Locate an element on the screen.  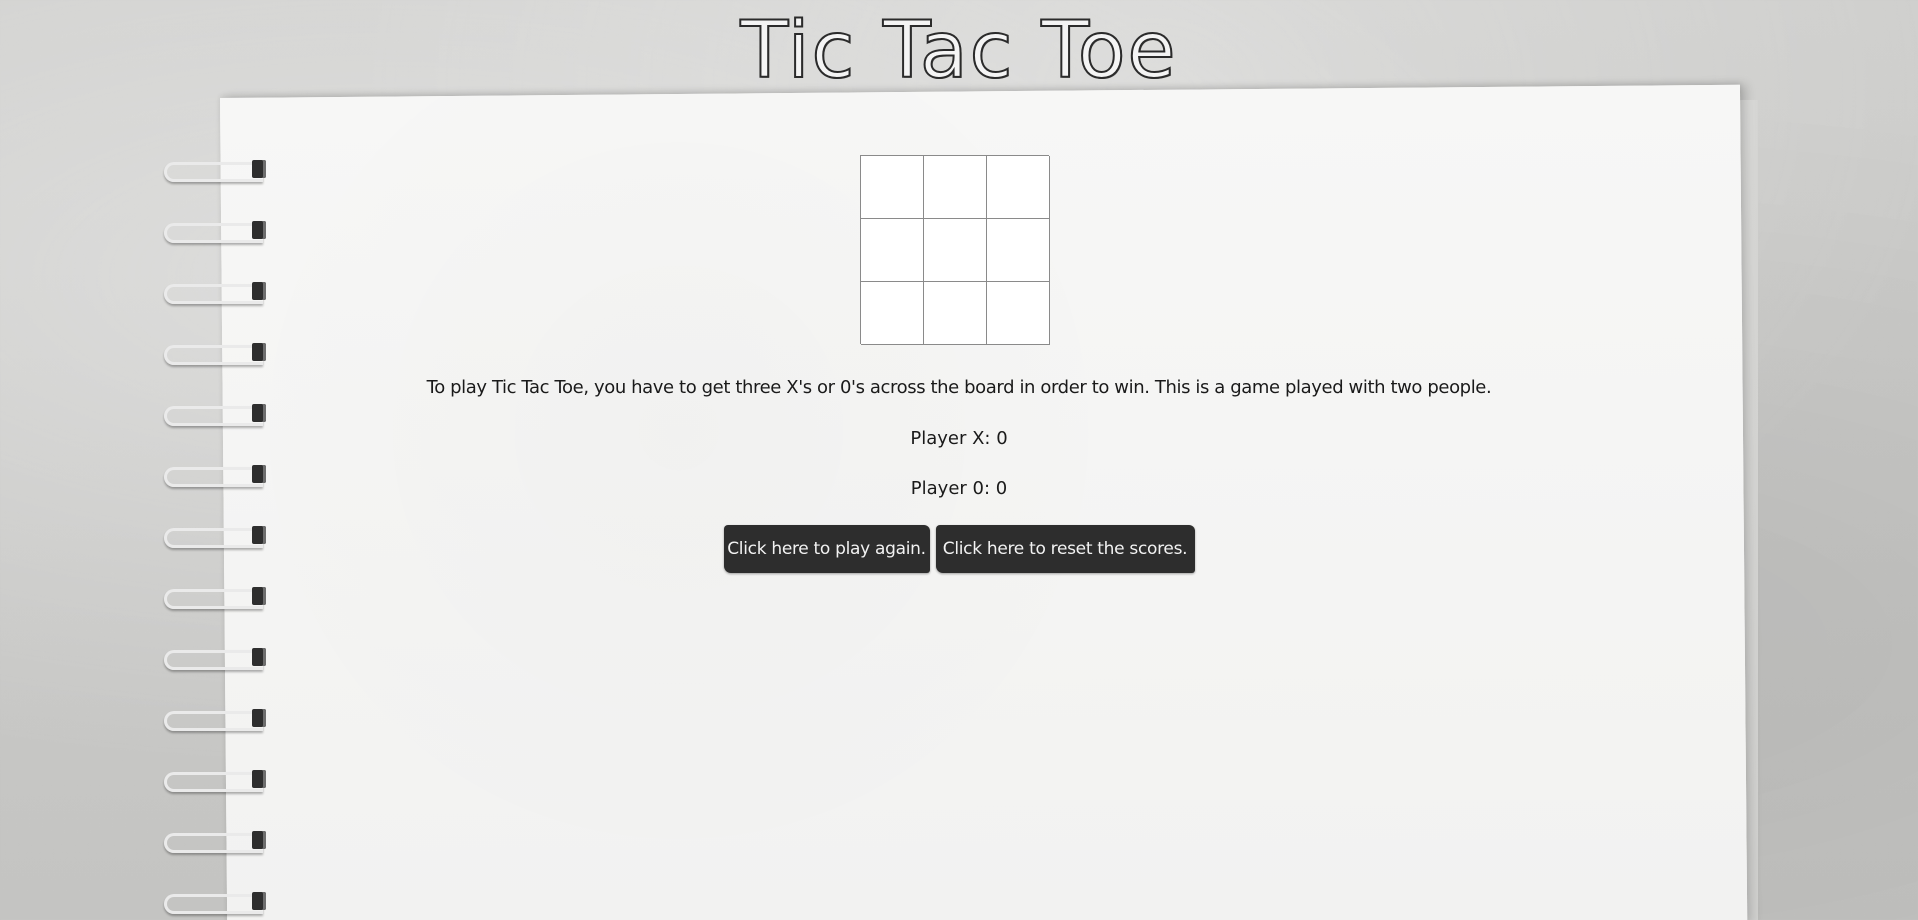
page-title: Tic Tac Toe is located at coordinates (959, 51).